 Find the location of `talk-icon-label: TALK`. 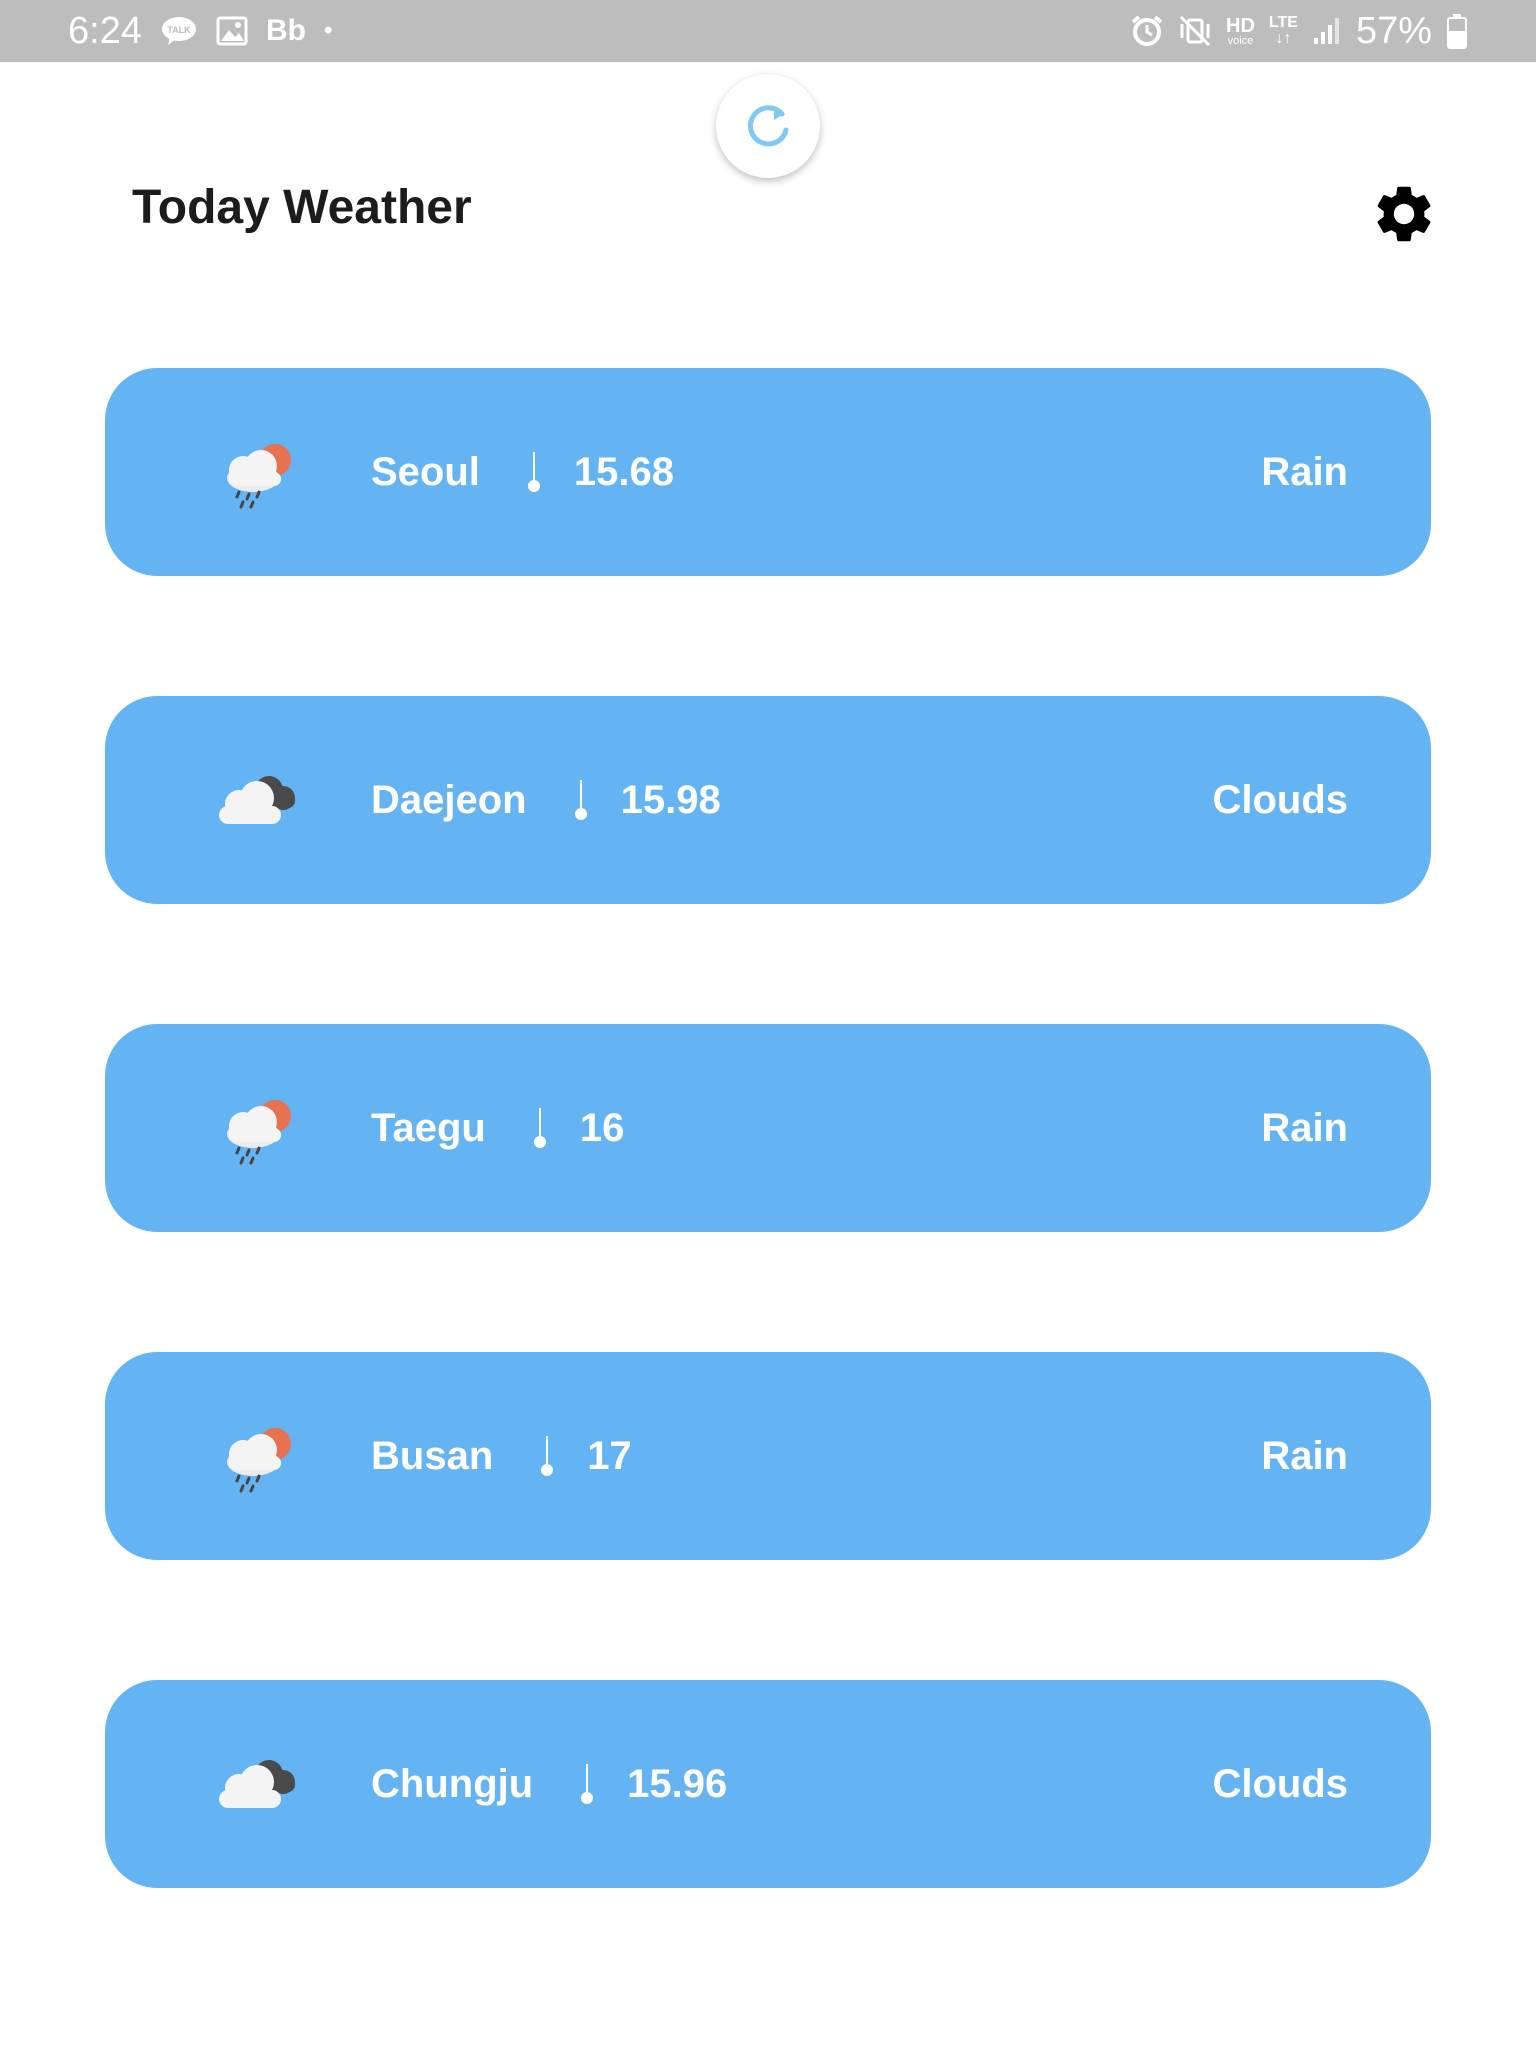

talk-icon-label: TALK is located at coordinates (179, 30).